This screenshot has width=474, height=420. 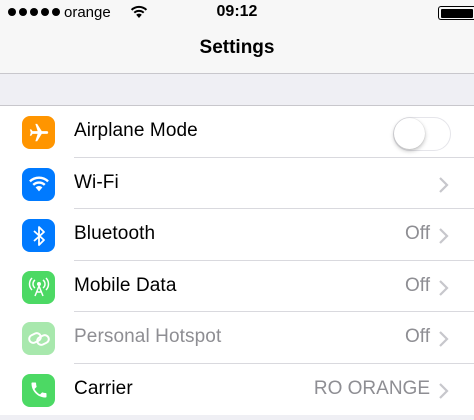 What do you see at coordinates (237, 389) in the screenshot?
I see `settings-row-carrier: Carrier RO ORANGE` at bounding box center [237, 389].